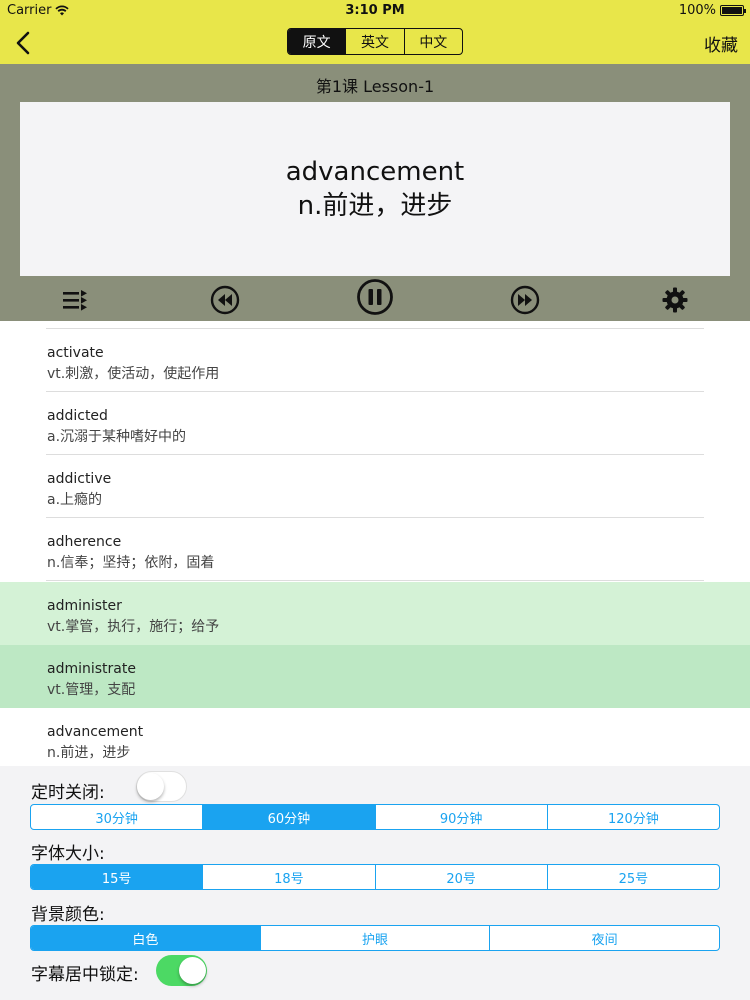  What do you see at coordinates (289, 877) in the screenshot?
I see `font-option-18: 18号` at bounding box center [289, 877].